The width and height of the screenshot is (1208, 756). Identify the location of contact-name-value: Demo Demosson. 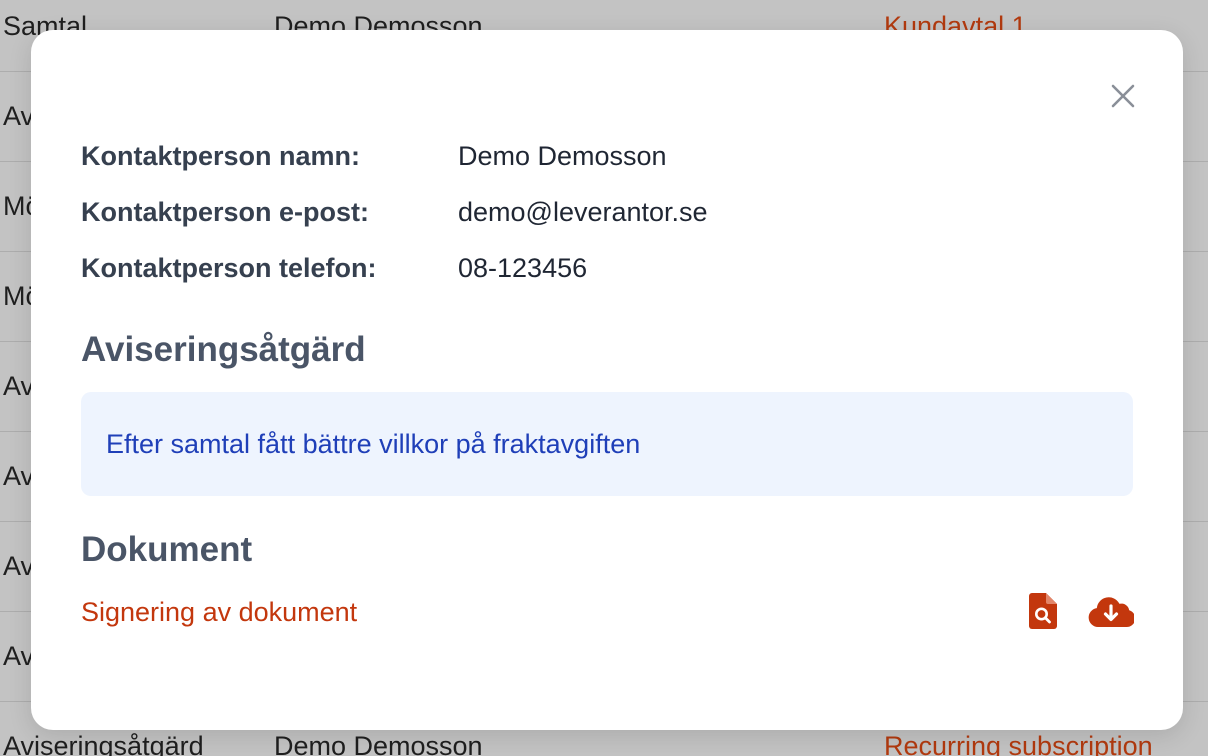
(562, 156).